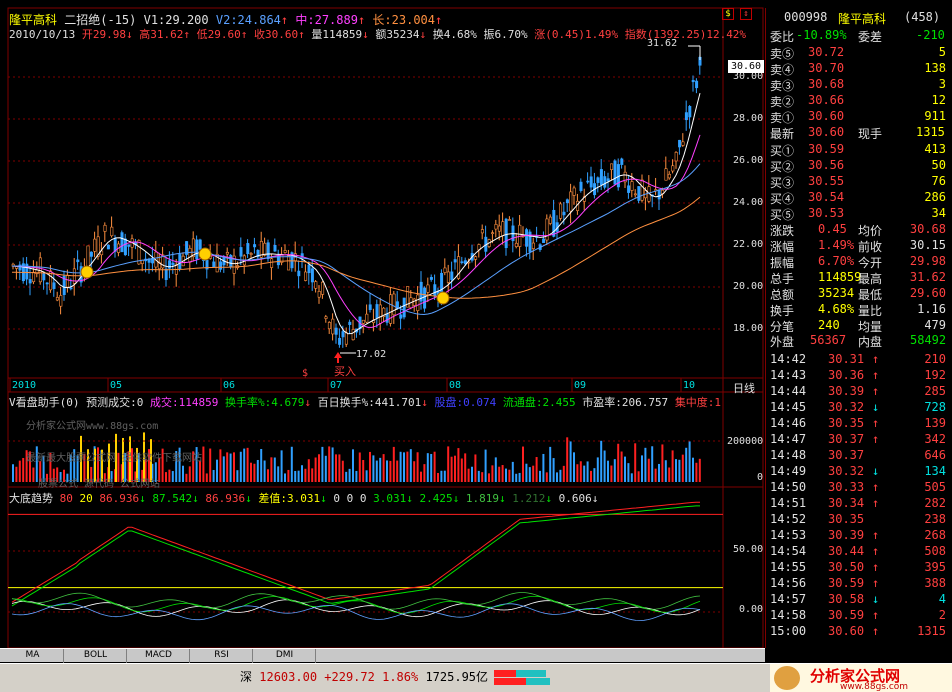  I want to click on stat-label-2: 均价, so click(870, 231).